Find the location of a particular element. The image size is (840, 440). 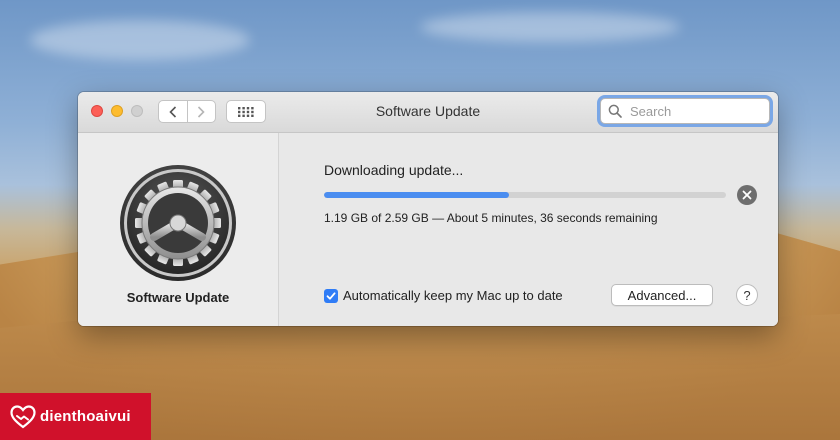

window-title: Software Update is located at coordinates (428, 111).